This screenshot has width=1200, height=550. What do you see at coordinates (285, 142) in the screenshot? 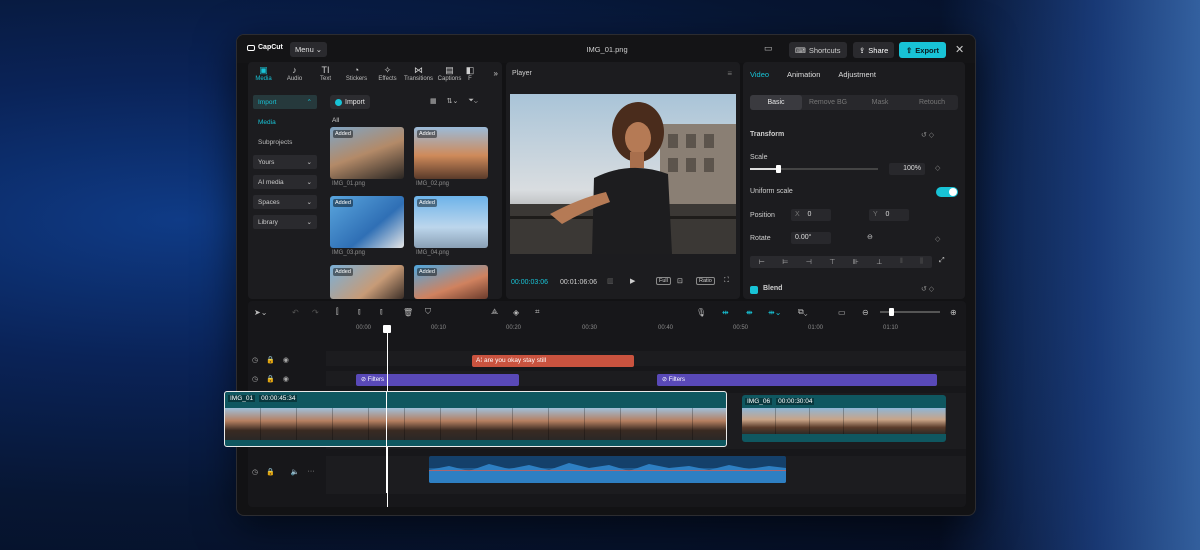
I see `sidebar-item-subprojects: Subprojects` at bounding box center [285, 142].